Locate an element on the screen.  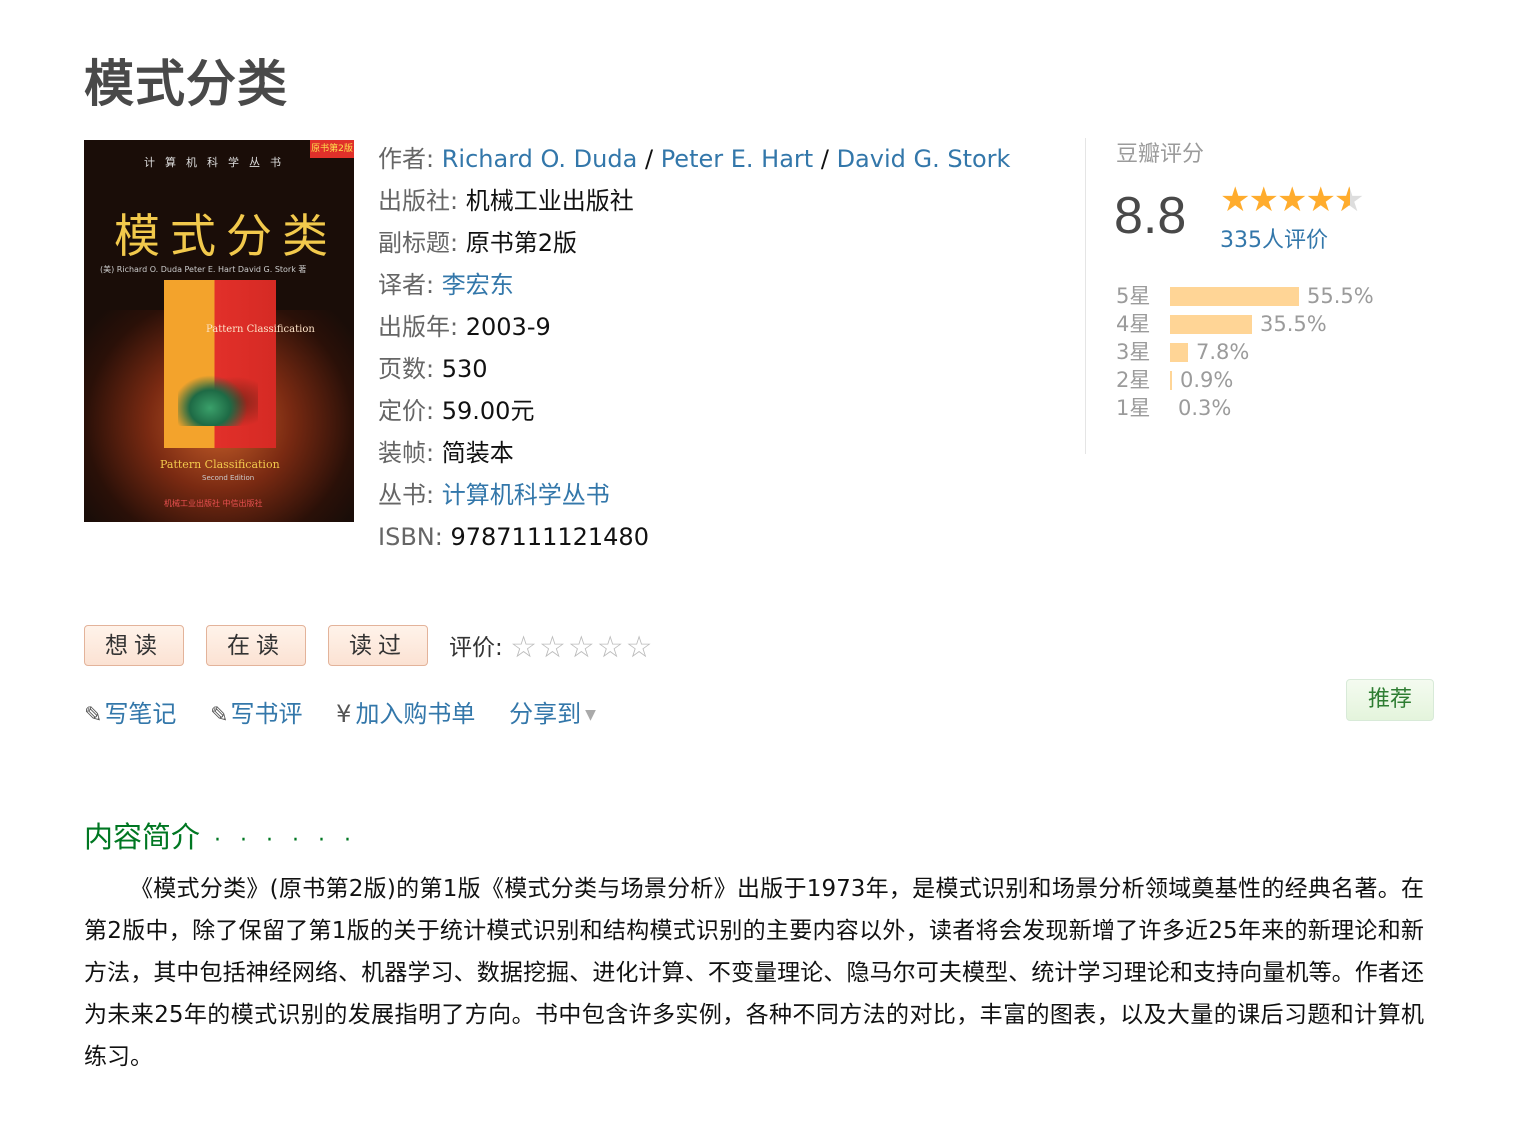
info-subtitle: 副标题: 原书第2版 is located at coordinates (694, 243).